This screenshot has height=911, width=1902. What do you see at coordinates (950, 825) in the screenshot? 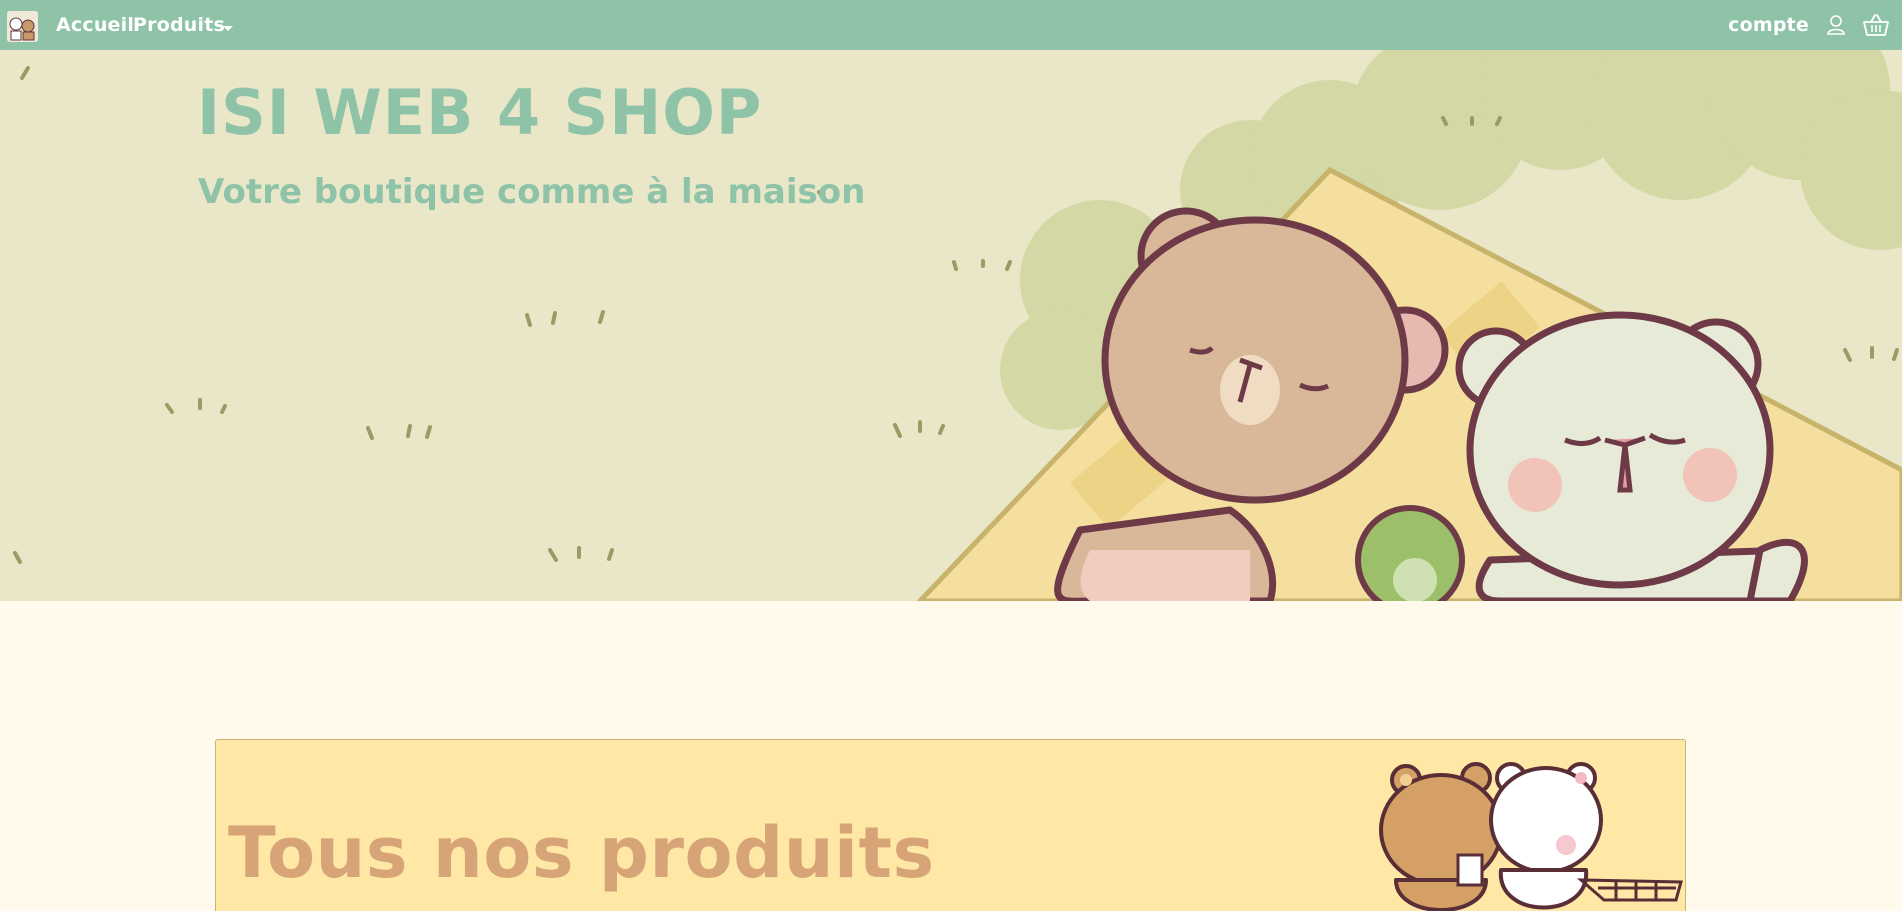
I see `products-header-card: Tous nos produits` at bounding box center [950, 825].